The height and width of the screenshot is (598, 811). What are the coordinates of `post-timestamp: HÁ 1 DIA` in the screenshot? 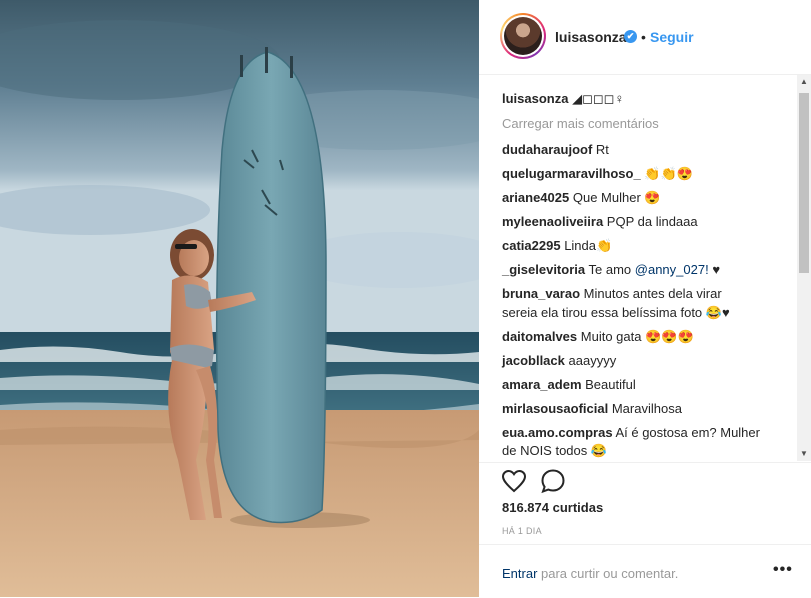 It's located at (522, 531).